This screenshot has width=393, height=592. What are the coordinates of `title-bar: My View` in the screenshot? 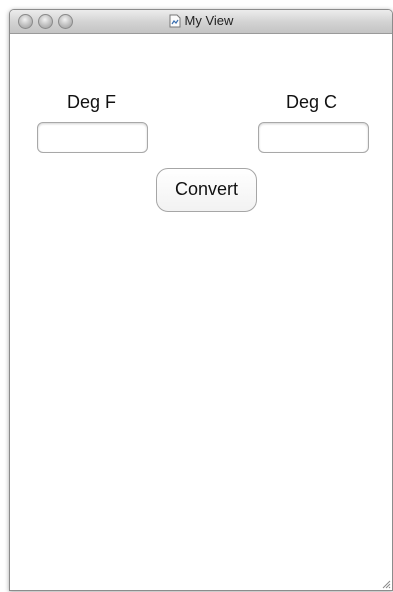 It's located at (201, 22).